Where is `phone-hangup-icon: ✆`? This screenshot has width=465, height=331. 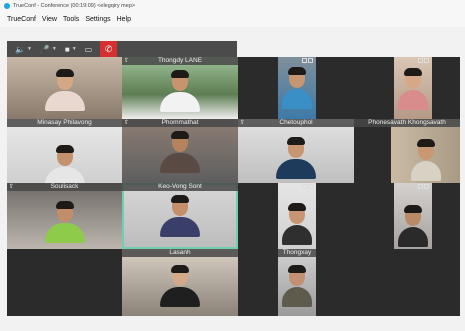 phone-hangup-icon: ✆ is located at coordinates (108, 48).